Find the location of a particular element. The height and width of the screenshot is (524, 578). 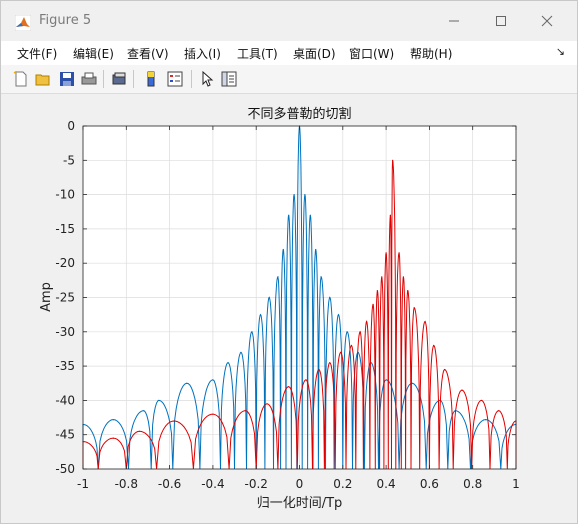

property-inspector-button is located at coordinates (229, 79).